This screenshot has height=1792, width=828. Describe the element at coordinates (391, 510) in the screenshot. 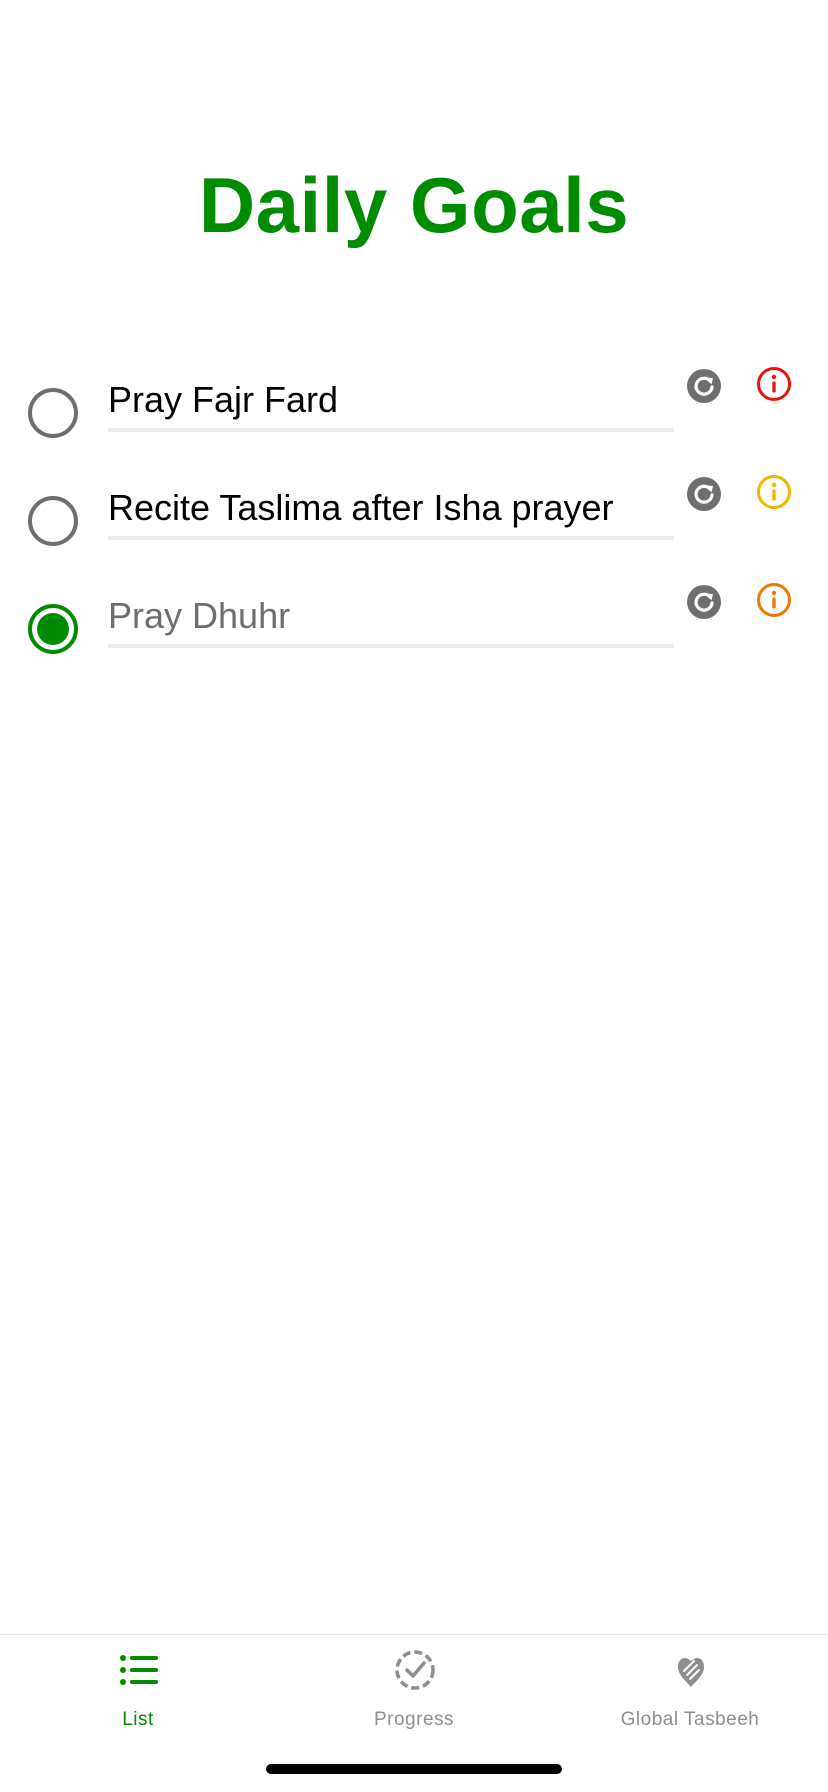

I see `goal-text-field: Recite Taslima after Isha prayer` at that location.